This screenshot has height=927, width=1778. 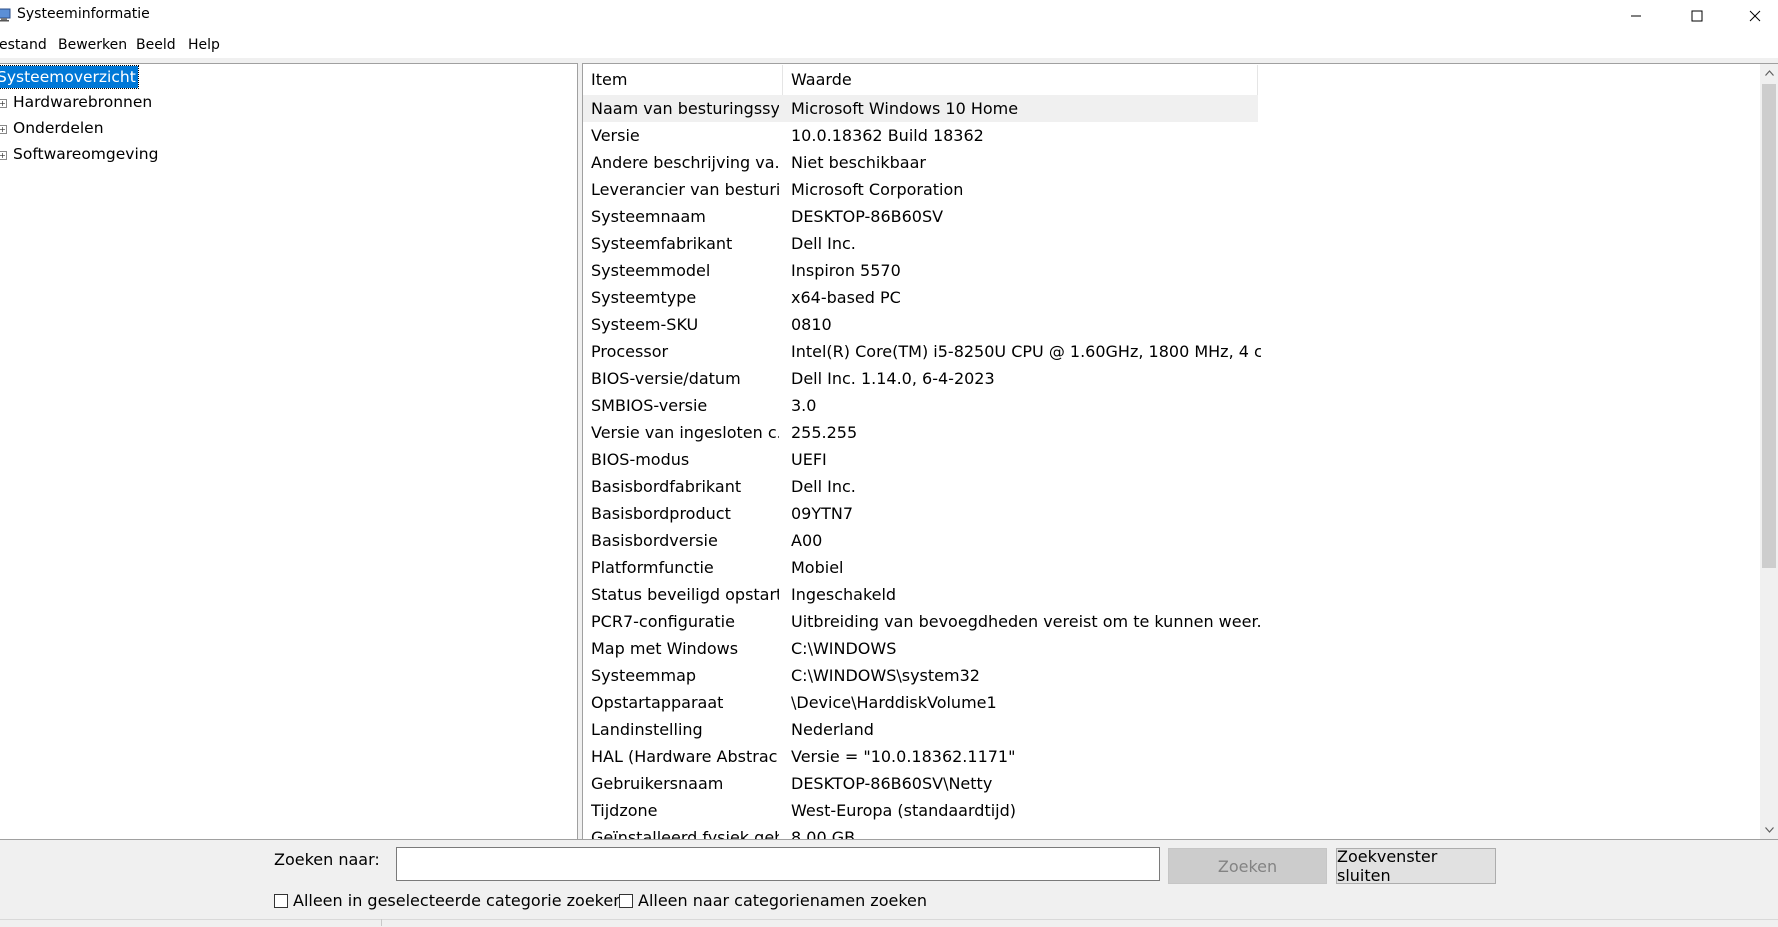 I want to click on scroll-up-button, so click(x=1769, y=73).